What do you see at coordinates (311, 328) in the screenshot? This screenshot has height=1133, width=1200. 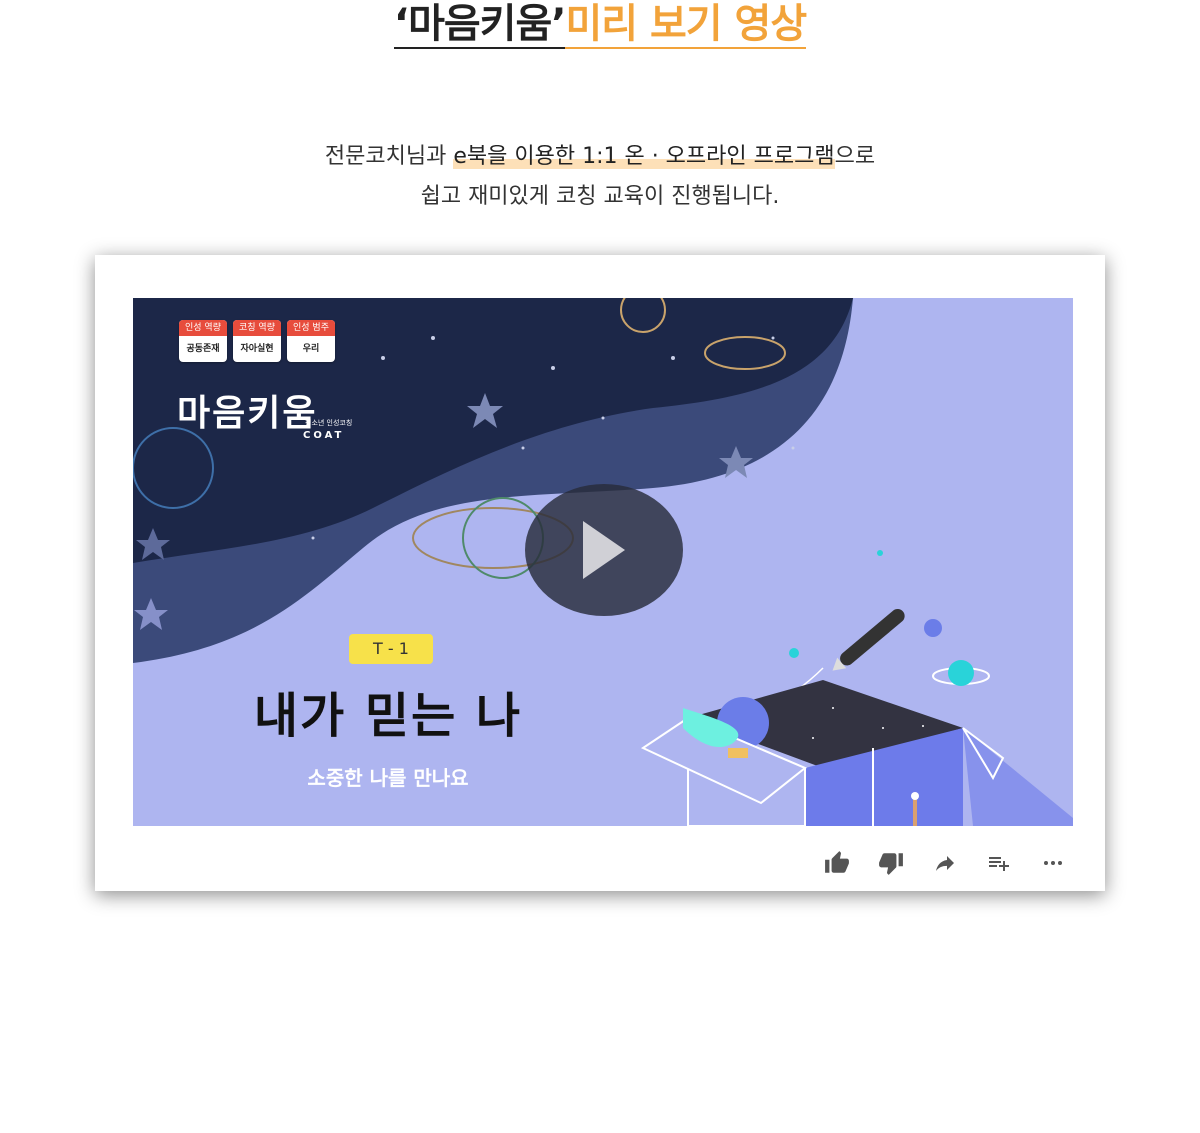 I see `tag-head: 인성 범주` at bounding box center [311, 328].